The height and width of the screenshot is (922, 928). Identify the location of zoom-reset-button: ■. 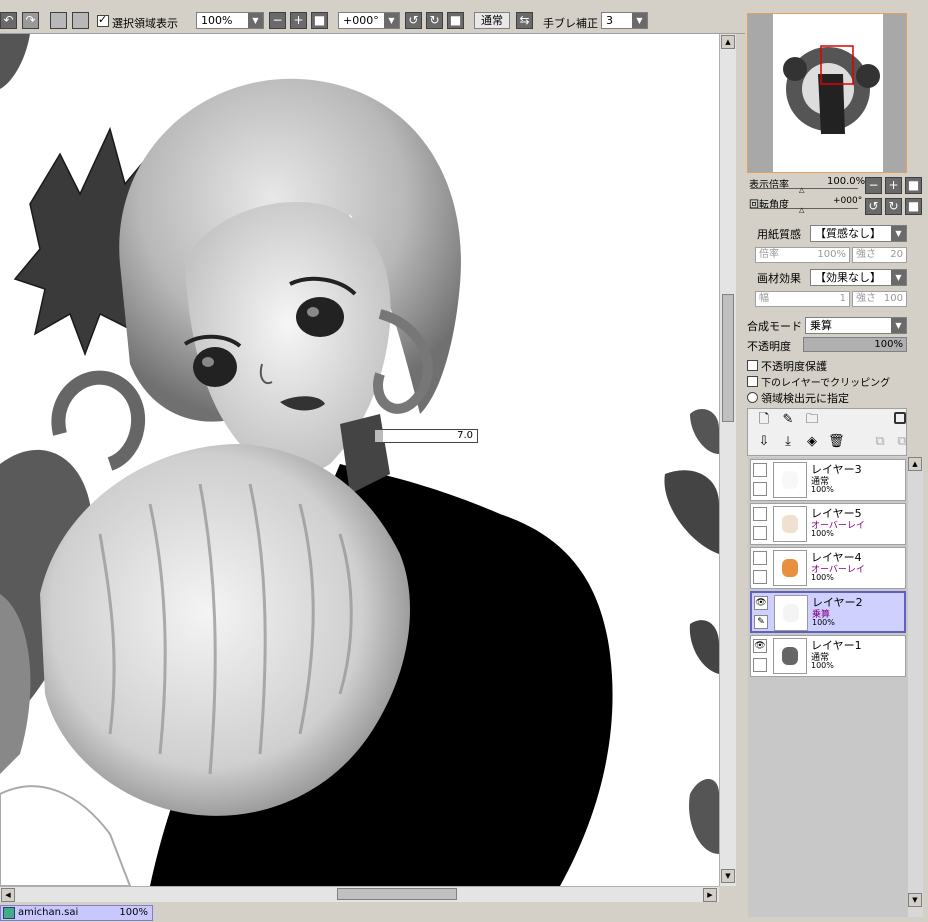
(319, 20).